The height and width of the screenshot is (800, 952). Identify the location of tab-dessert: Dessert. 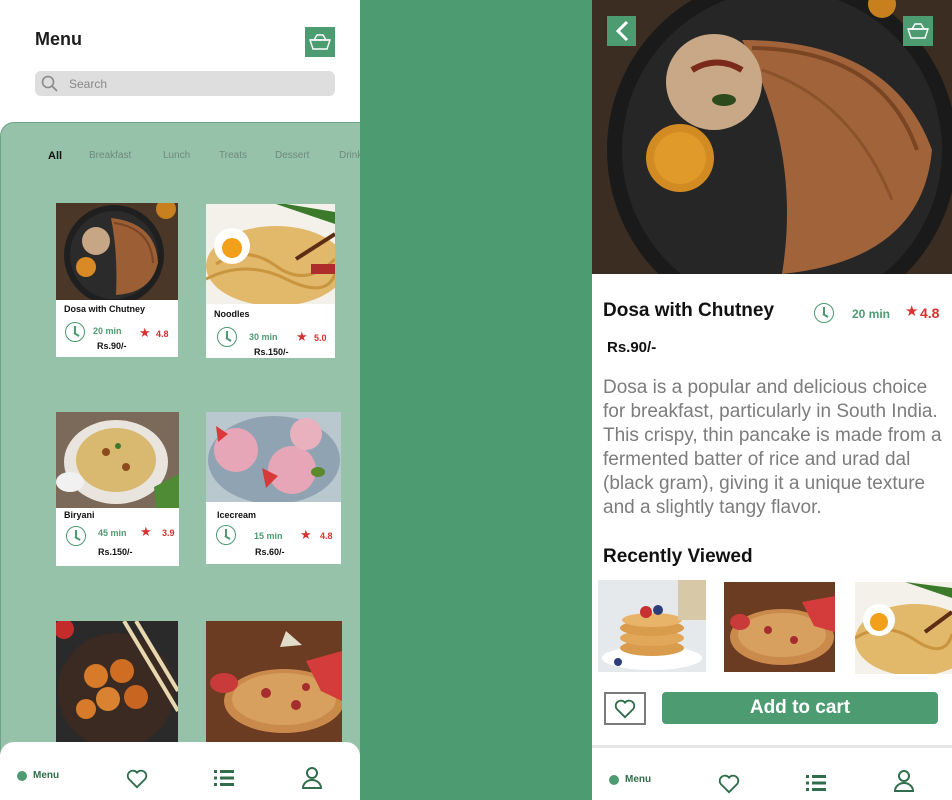
(292, 155).